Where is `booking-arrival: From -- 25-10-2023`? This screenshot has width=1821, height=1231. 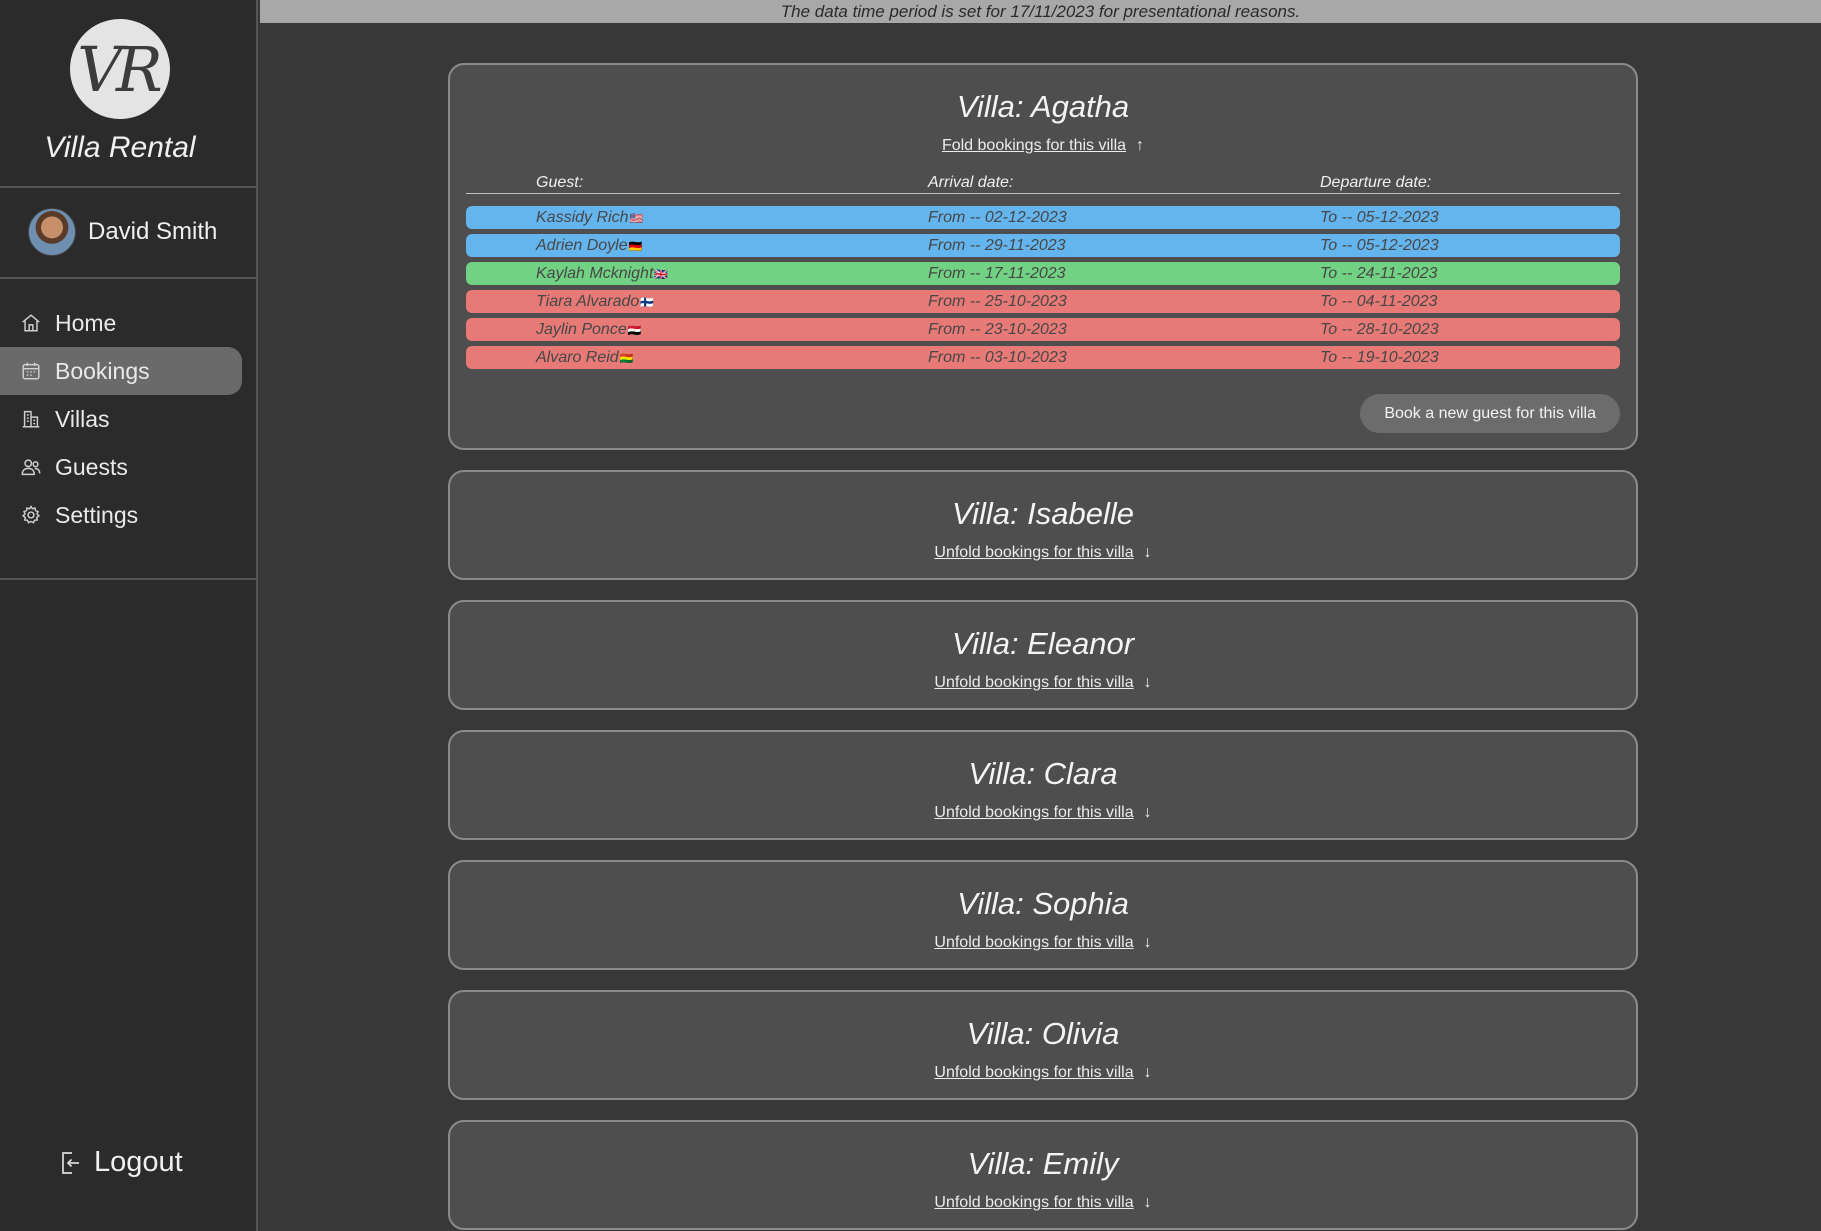
booking-arrival: From -- 25-10-2023 is located at coordinates (997, 301).